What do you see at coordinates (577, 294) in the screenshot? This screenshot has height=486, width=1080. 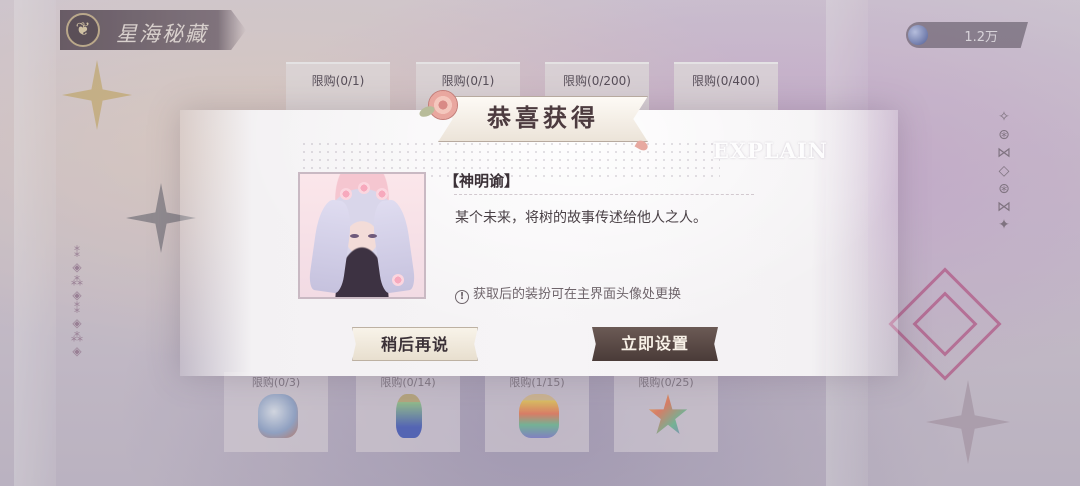 I see `usage-note-text: 获取后的装扮可在主界面头像处更换` at bounding box center [577, 294].